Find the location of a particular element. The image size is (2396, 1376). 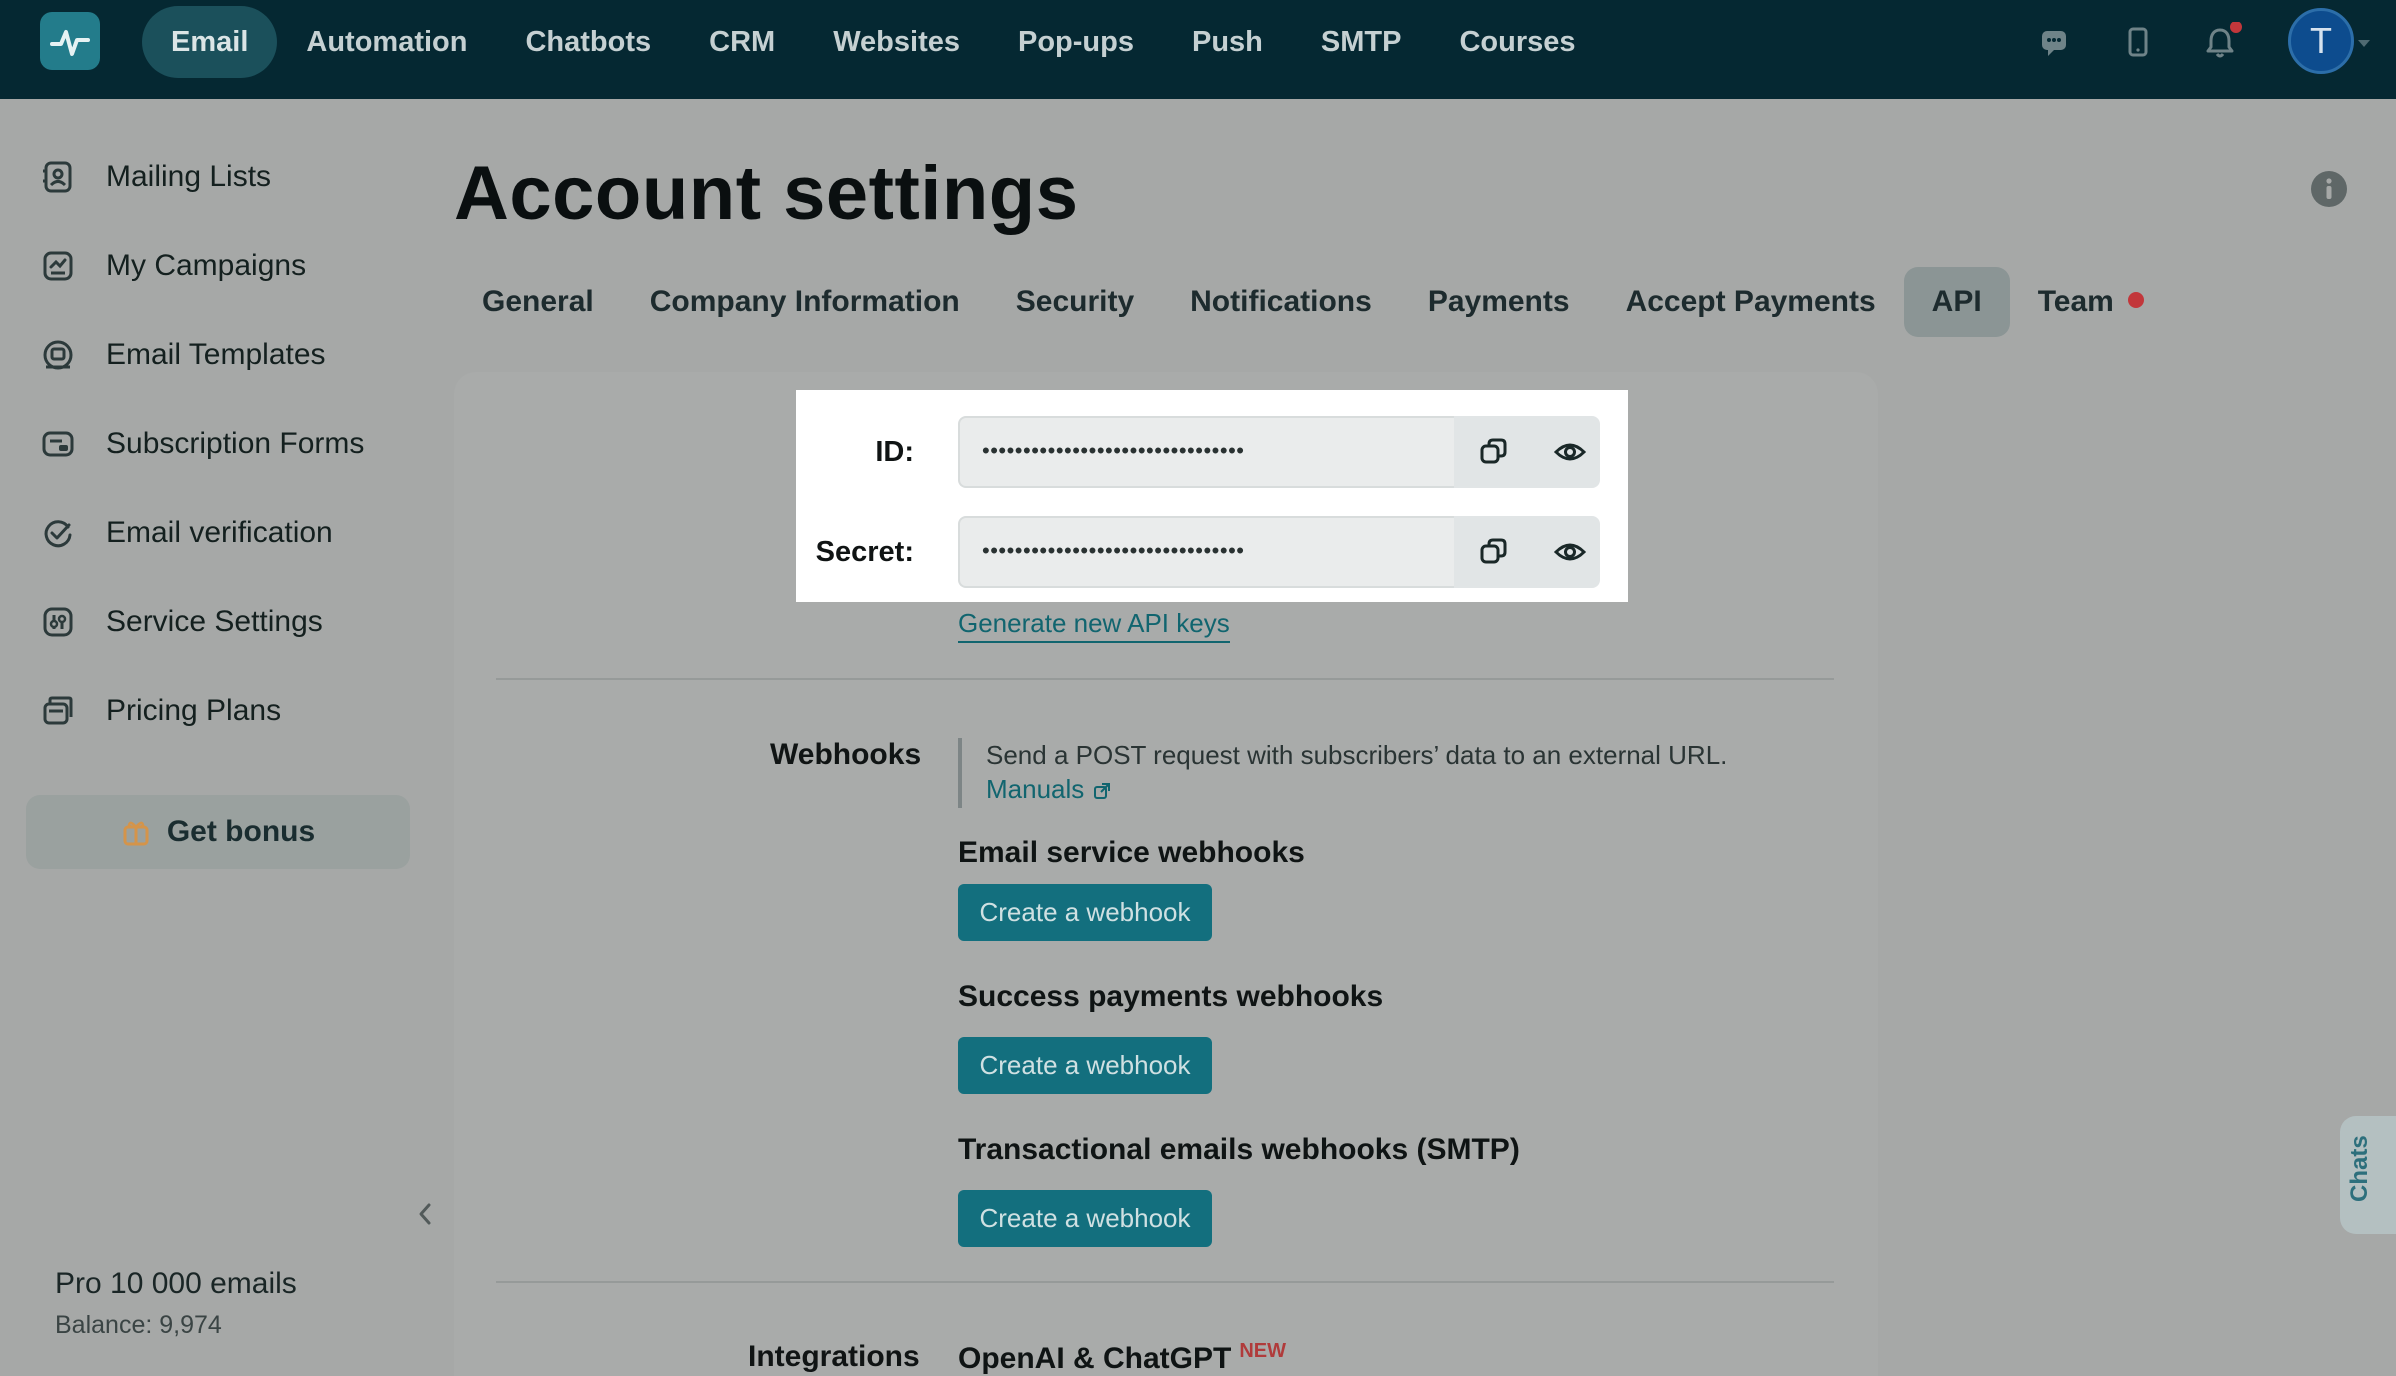

create-payments-webhook-button: Create a webhook is located at coordinates (1085, 1065).